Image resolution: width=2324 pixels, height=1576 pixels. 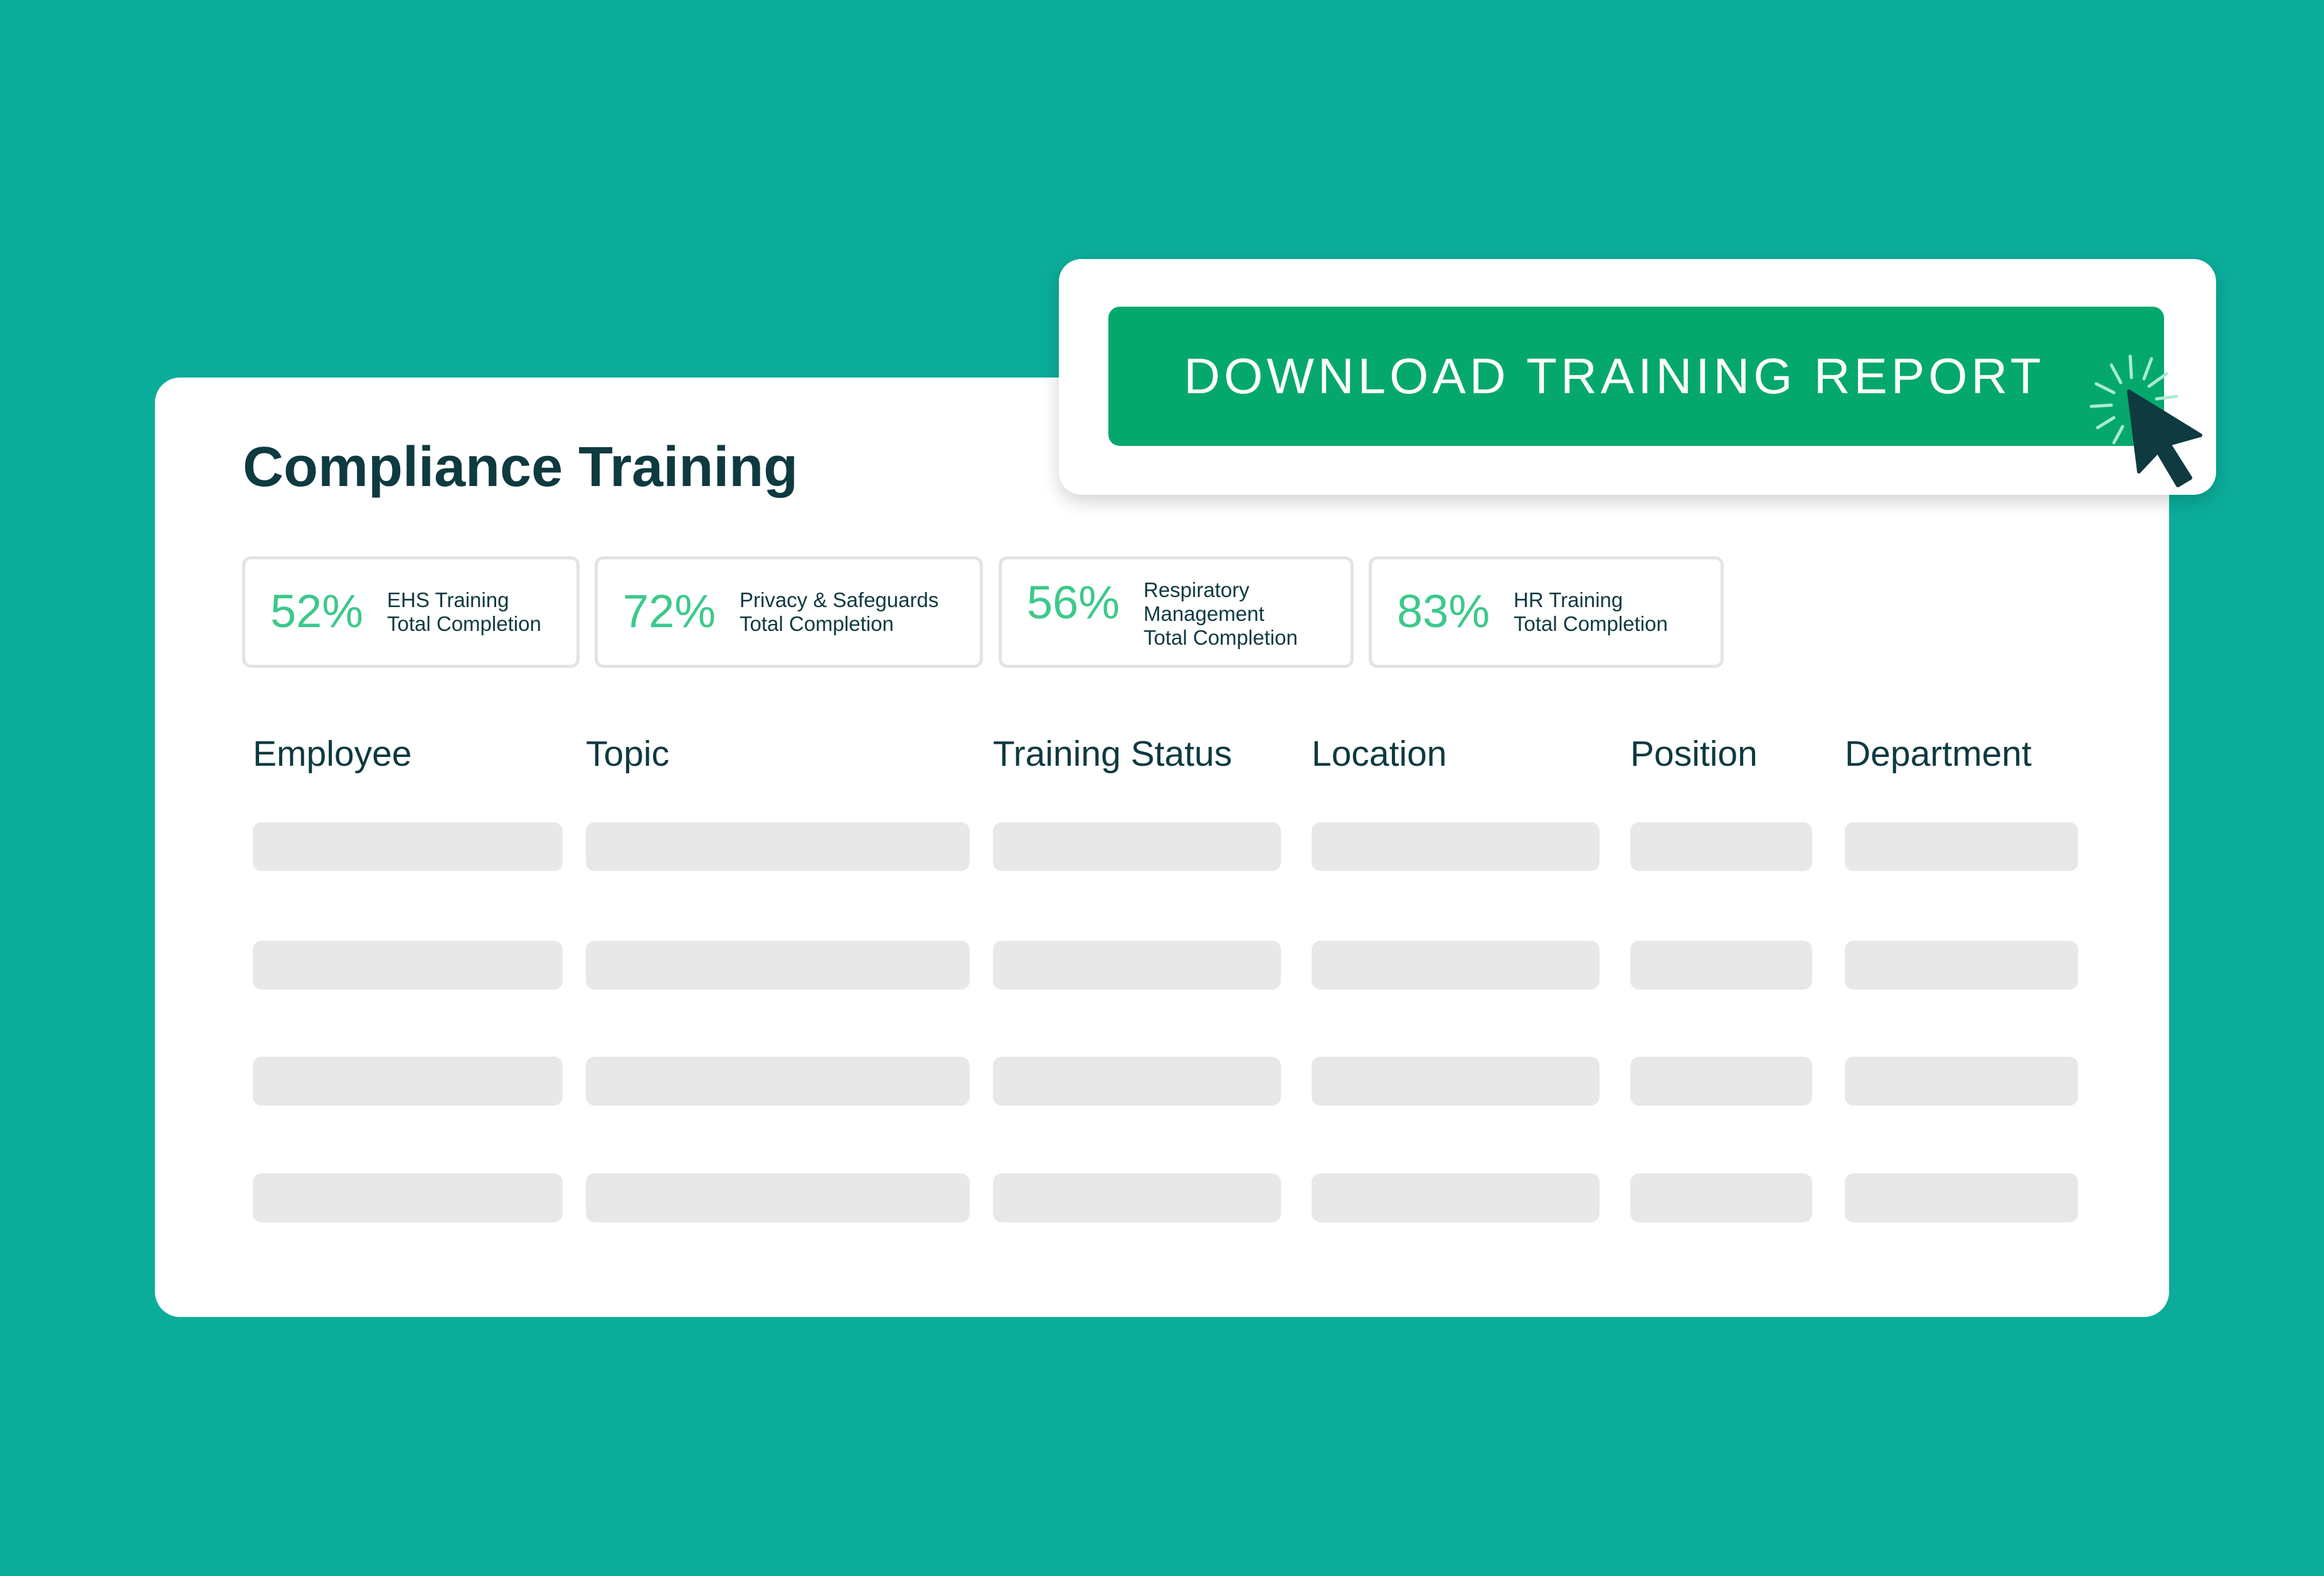 What do you see at coordinates (1204, 613) in the screenshot?
I see `stat-label: Management` at bounding box center [1204, 613].